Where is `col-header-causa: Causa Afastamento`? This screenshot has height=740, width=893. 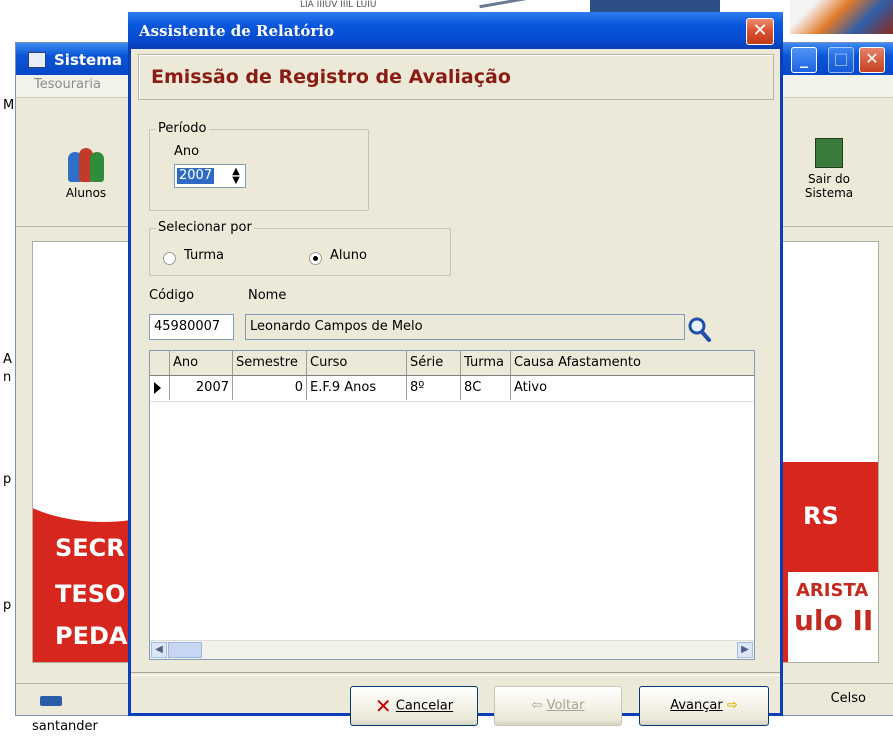
col-header-causa: Causa Afastamento is located at coordinates (632, 363).